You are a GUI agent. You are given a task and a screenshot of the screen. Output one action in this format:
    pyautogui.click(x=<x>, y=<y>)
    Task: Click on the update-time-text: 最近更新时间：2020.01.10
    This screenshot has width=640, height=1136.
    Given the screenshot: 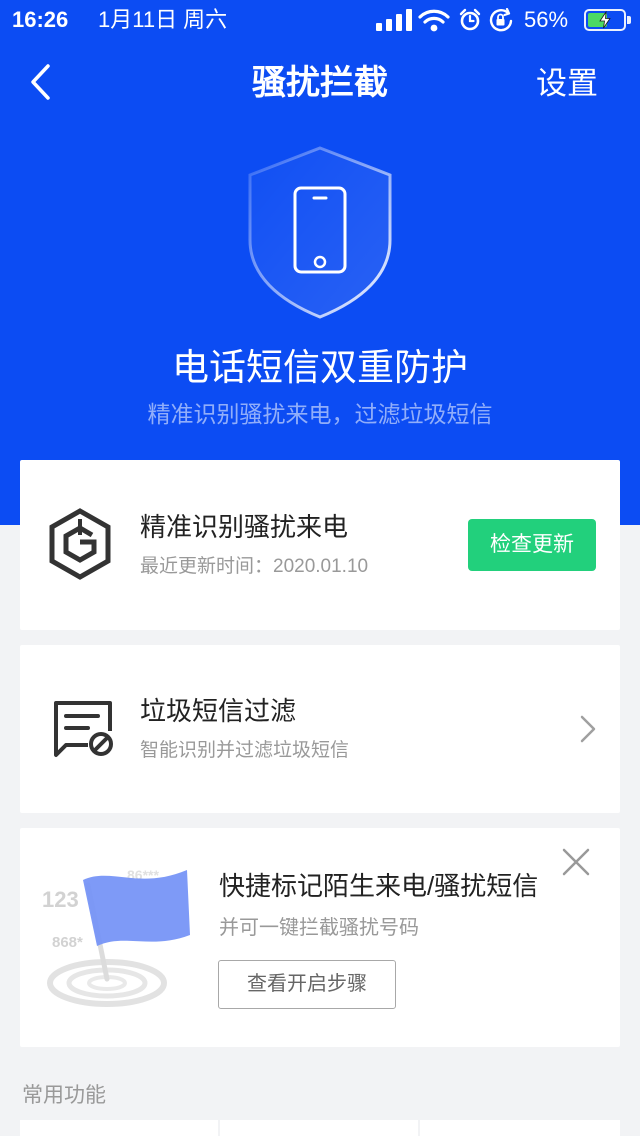 What is the action you would take?
    pyautogui.click(x=254, y=566)
    